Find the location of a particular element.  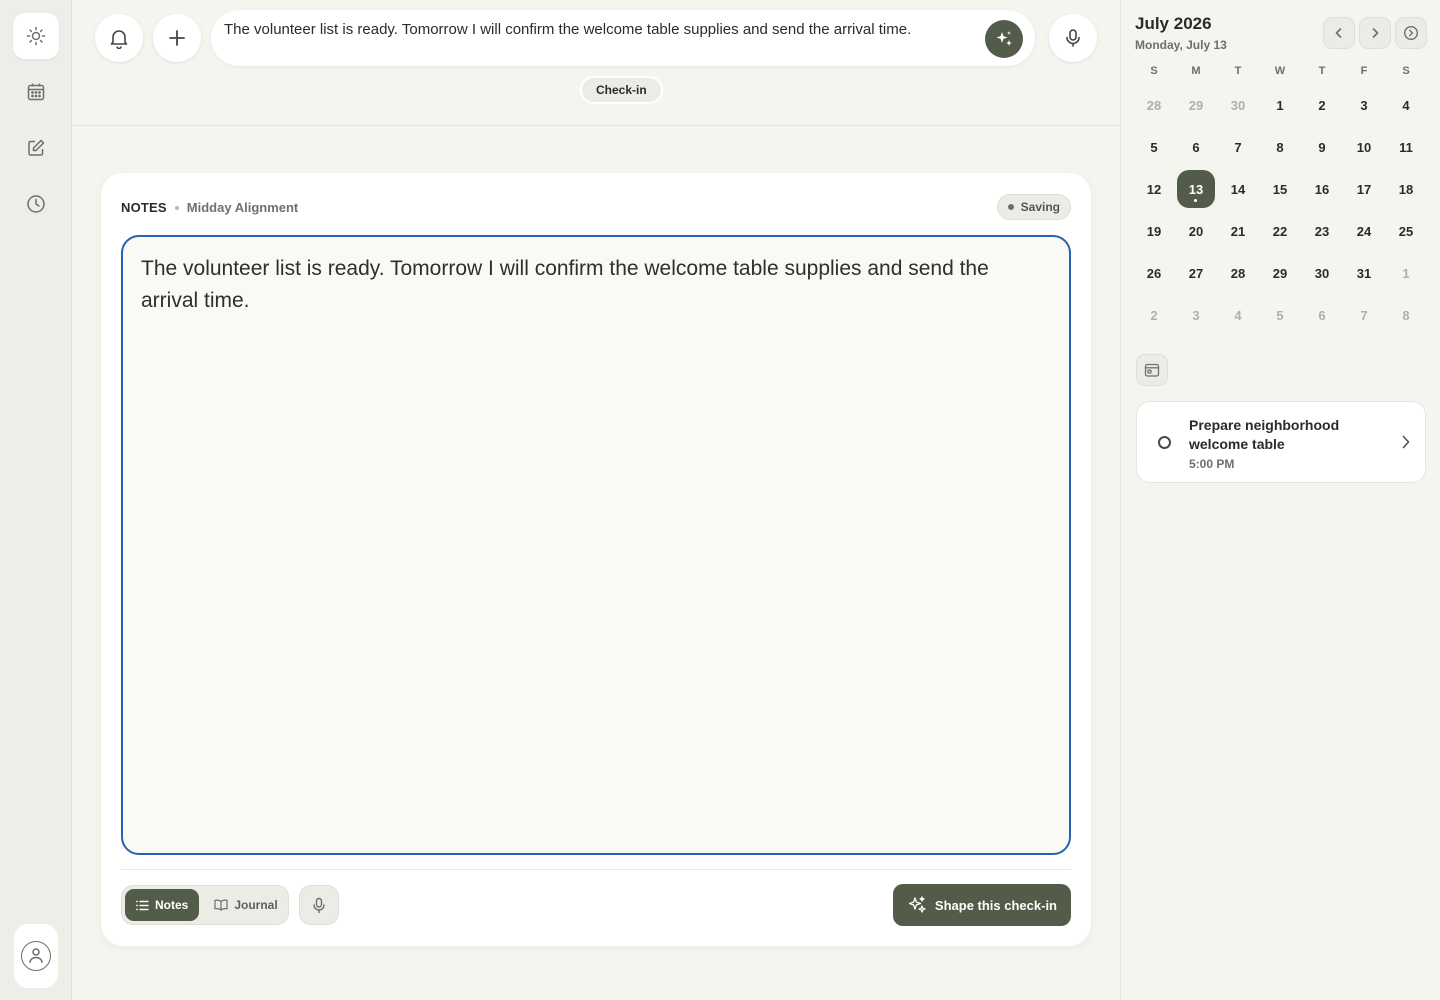

profile-button is located at coordinates (36, 956).